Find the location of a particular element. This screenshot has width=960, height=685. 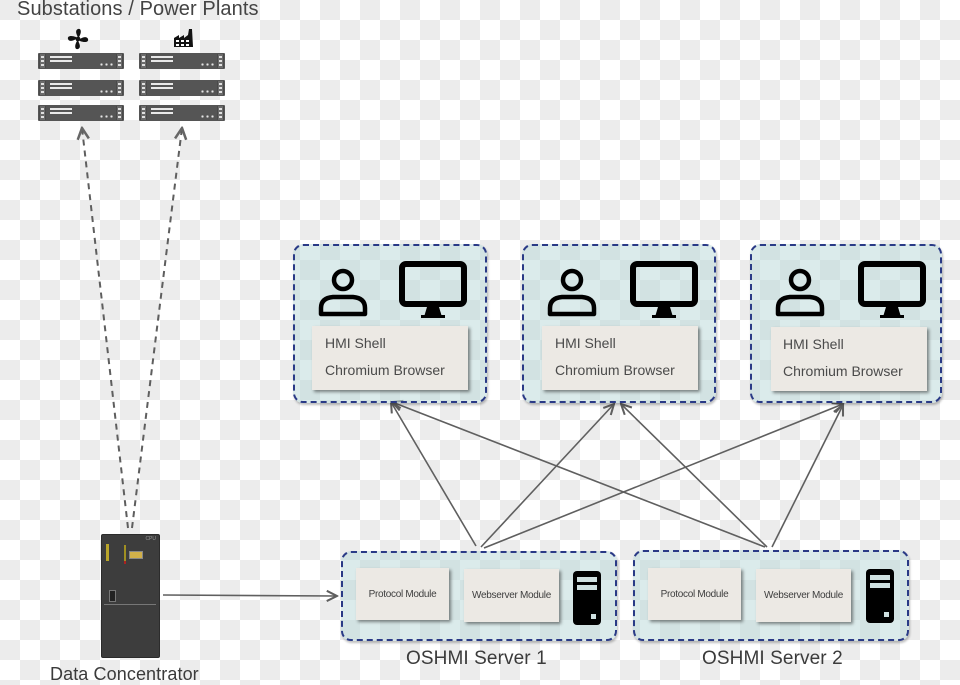

device-led-strip is located at coordinates (107, 552).